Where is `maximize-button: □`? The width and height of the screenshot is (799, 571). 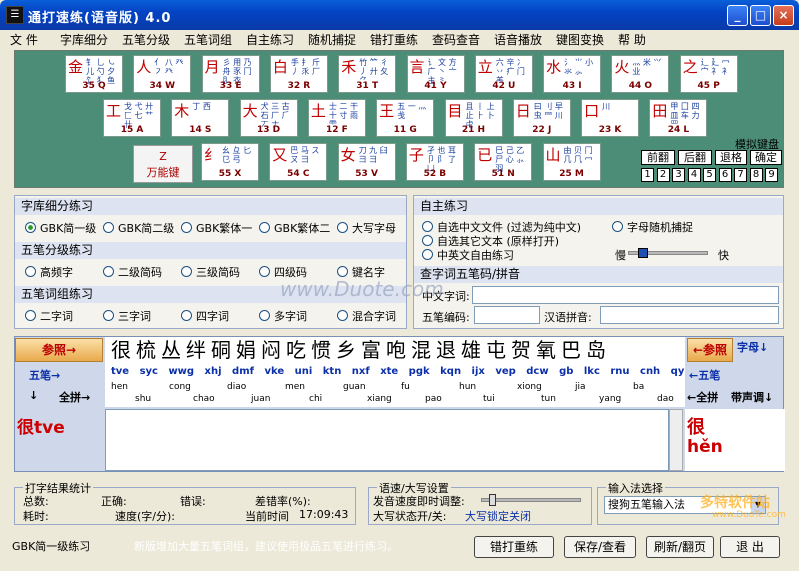
maximize-button: □ is located at coordinates (760, 15).